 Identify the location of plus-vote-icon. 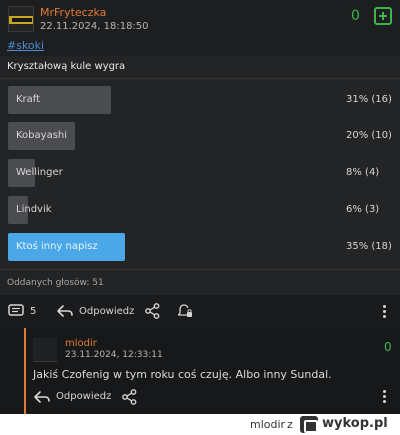
(383, 16).